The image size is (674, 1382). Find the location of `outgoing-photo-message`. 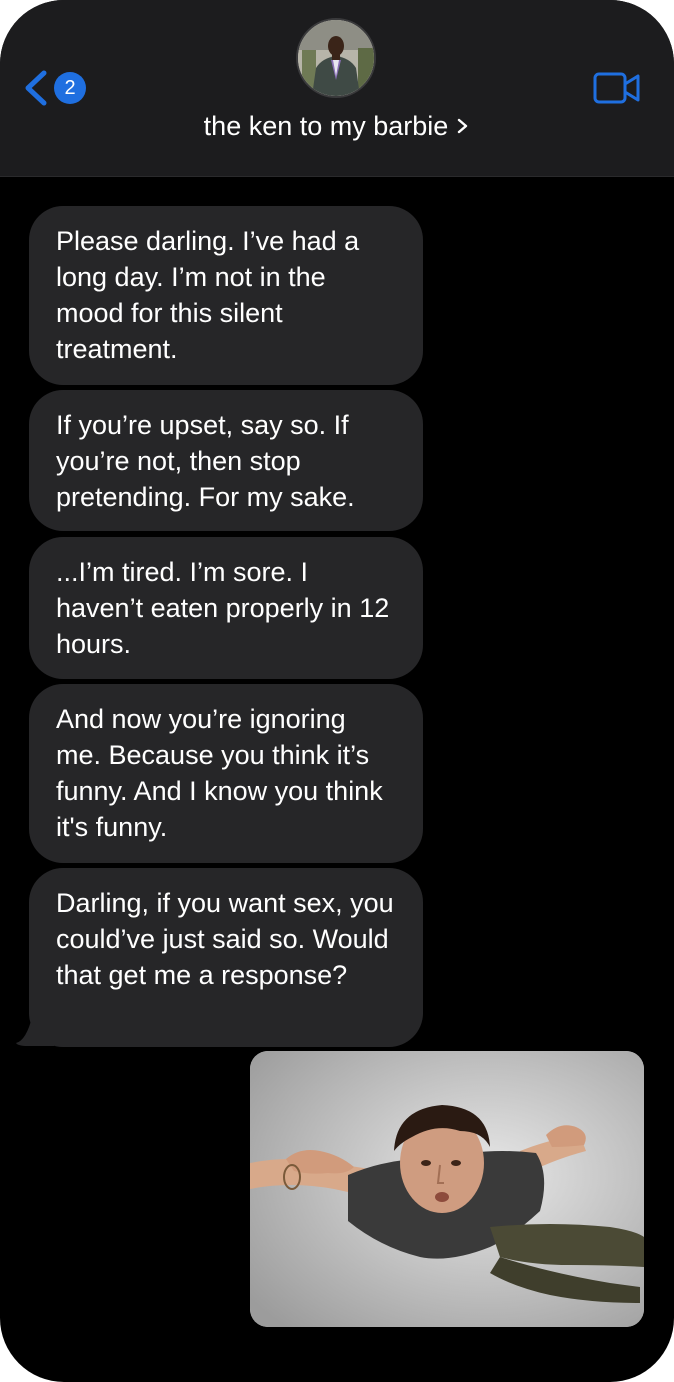

outgoing-photo-message is located at coordinates (447, 1189).